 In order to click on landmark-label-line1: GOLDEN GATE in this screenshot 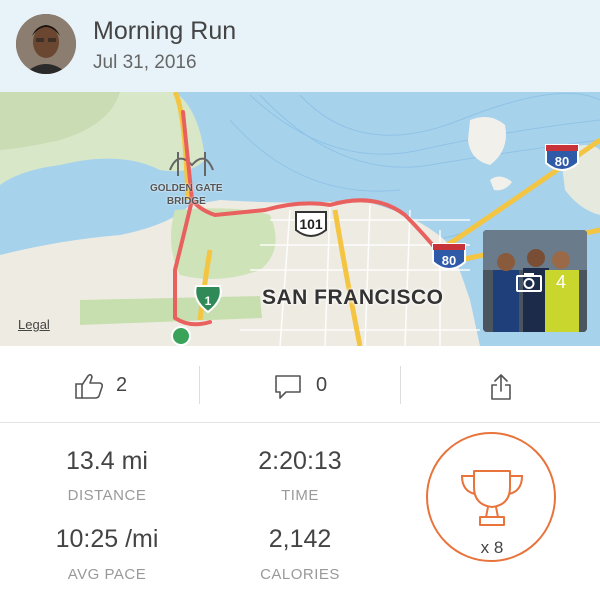, I will do `click(186, 188)`.